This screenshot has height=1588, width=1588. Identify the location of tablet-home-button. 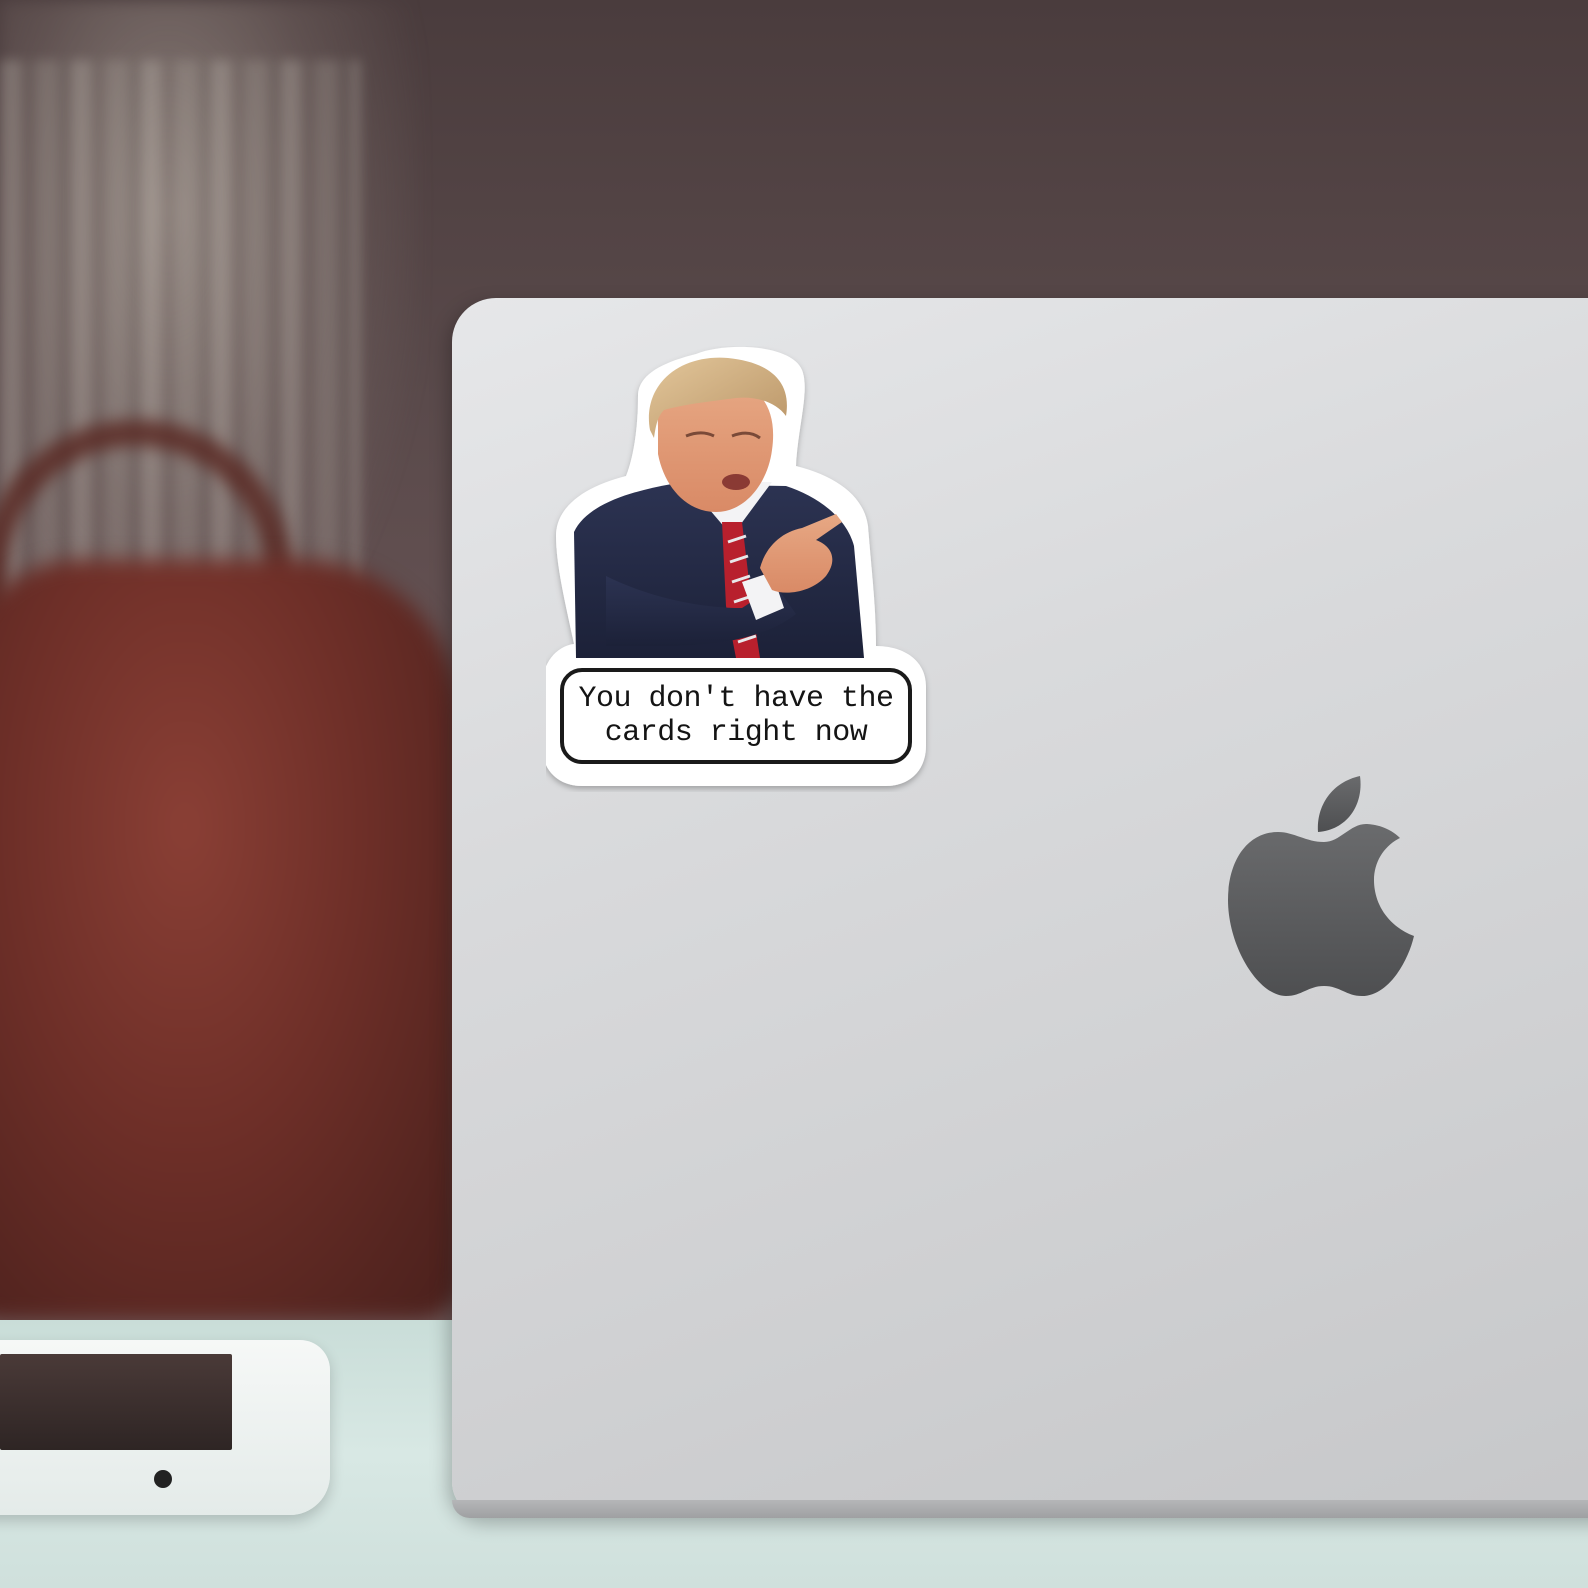
(163, 1479).